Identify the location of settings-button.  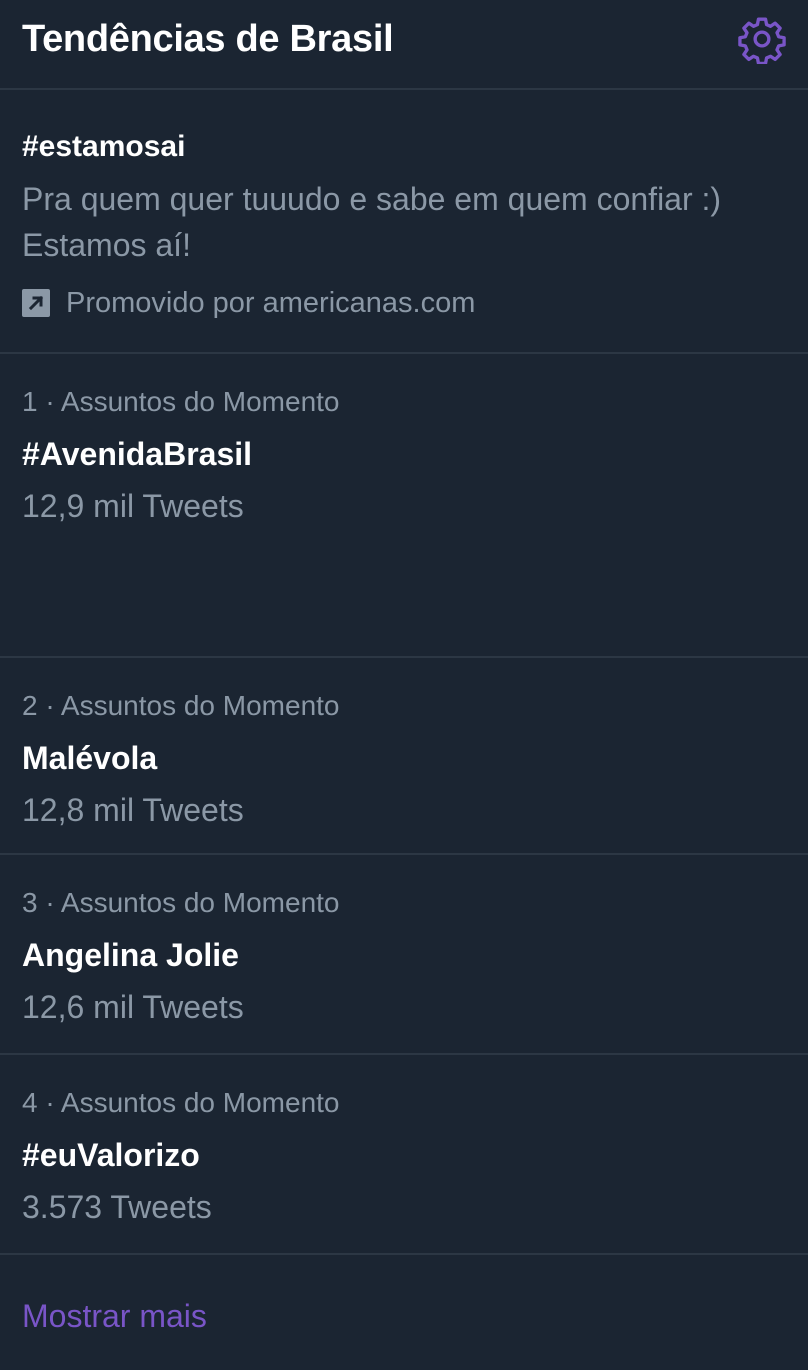
(762, 39).